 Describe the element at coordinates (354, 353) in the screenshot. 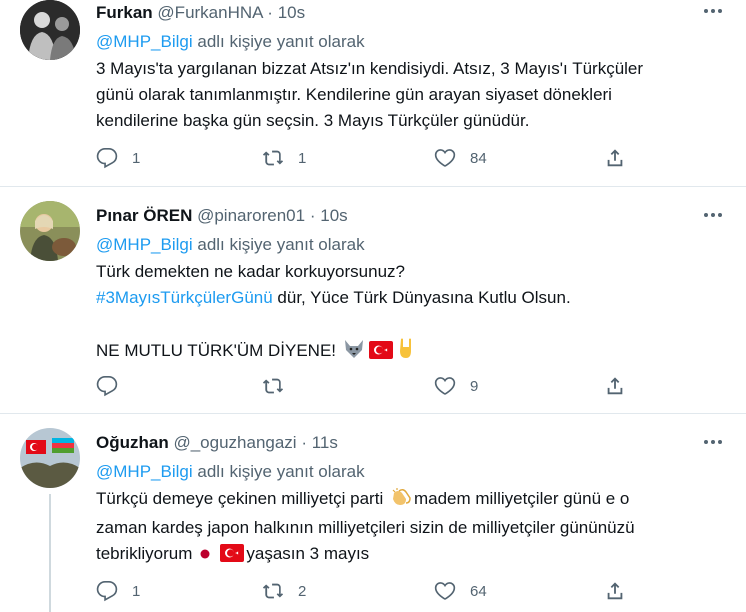

I see `wolf-emoji-icon` at that location.